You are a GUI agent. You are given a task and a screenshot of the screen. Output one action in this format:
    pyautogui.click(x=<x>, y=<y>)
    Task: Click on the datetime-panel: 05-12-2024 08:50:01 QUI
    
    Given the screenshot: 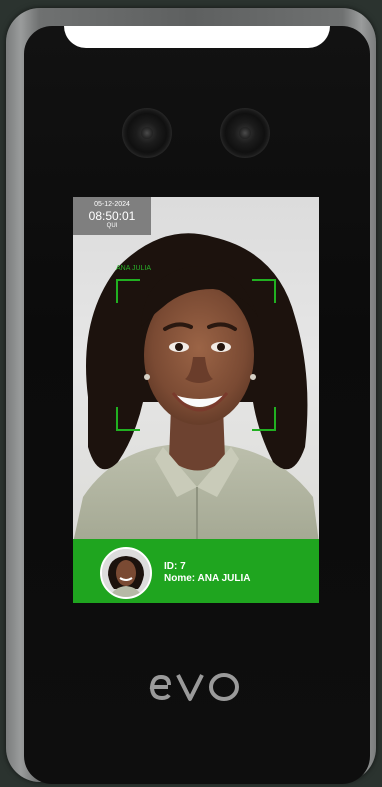 What is the action you would take?
    pyautogui.click(x=112, y=216)
    